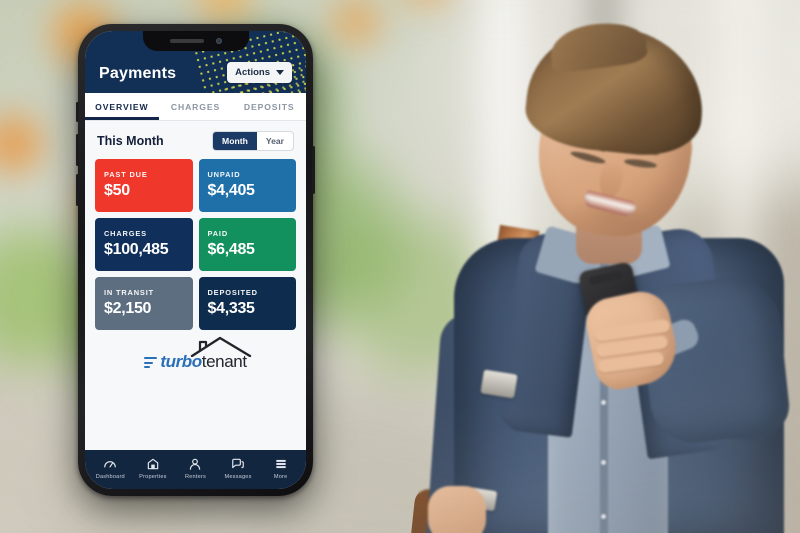 This screenshot has width=800, height=533. I want to click on volume-up-button, so click(77, 150).